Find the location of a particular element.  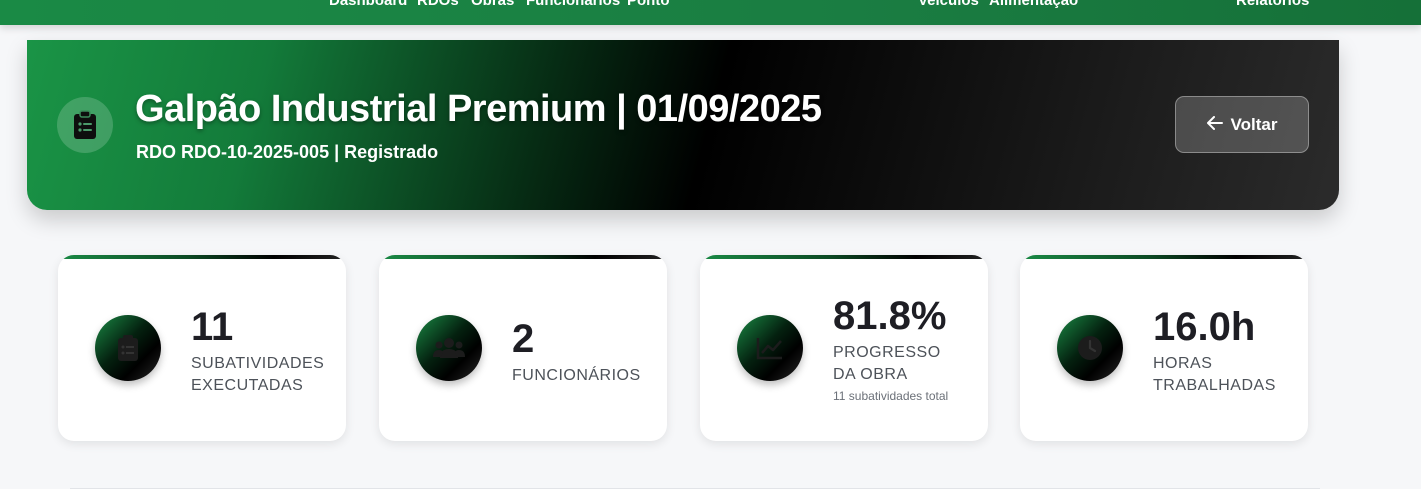

stat-value: 81.8% is located at coordinates (890, 316).